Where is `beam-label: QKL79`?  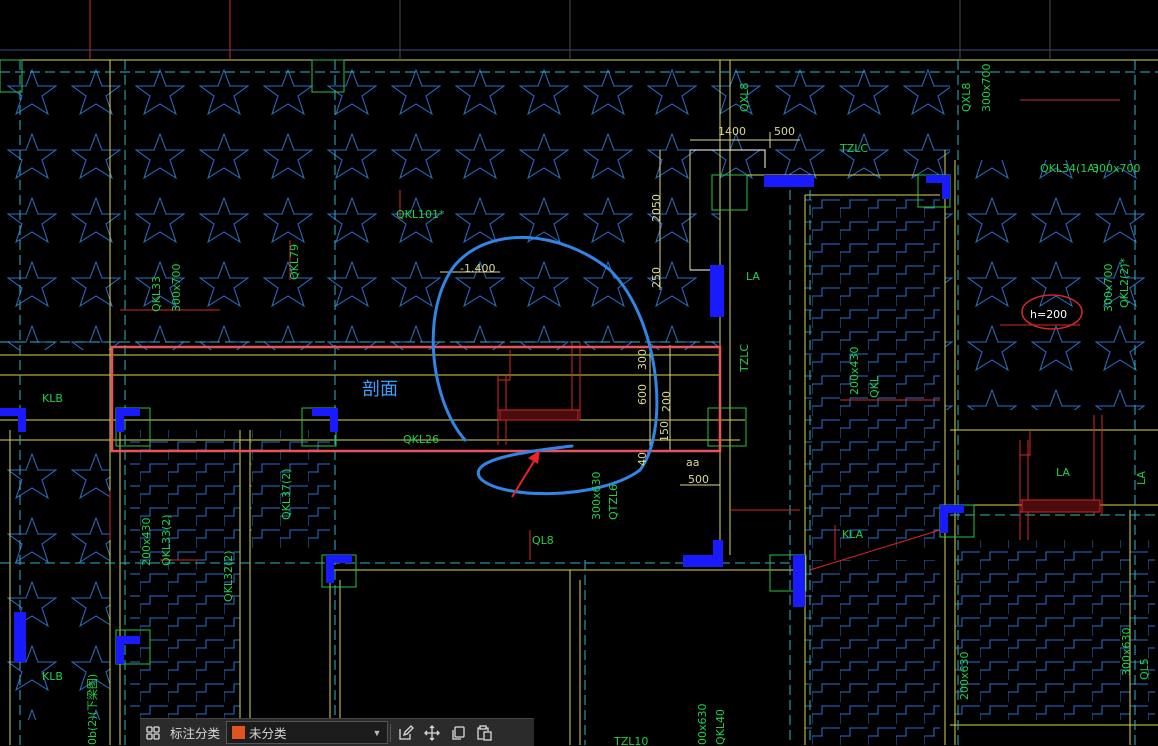 beam-label: QKL79 is located at coordinates (294, 262).